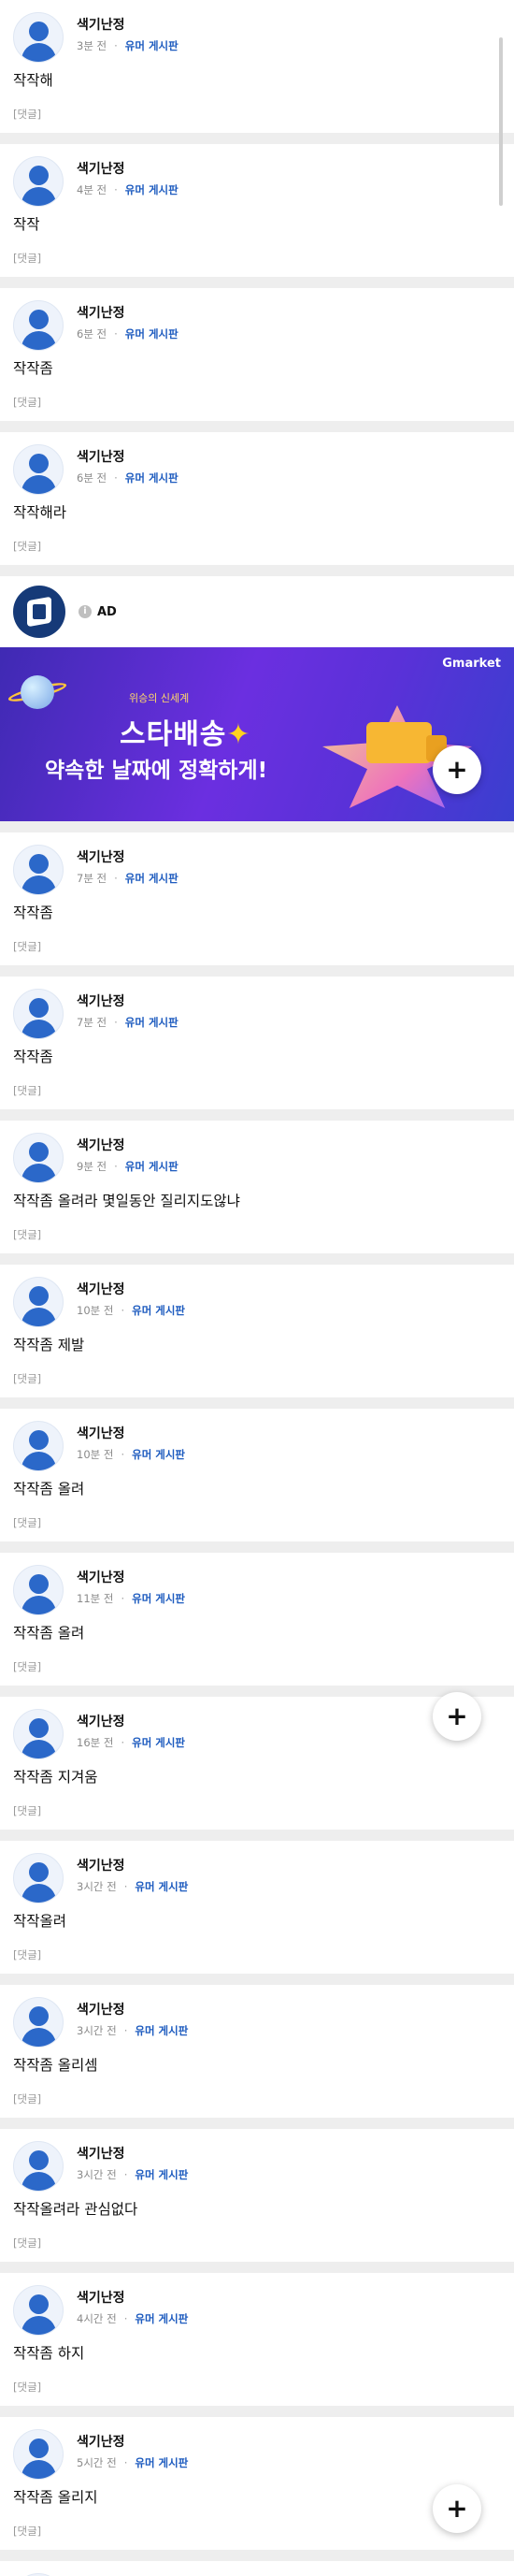 The width and height of the screenshot is (514, 2576). I want to click on post-content: 작작, so click(257, 225).